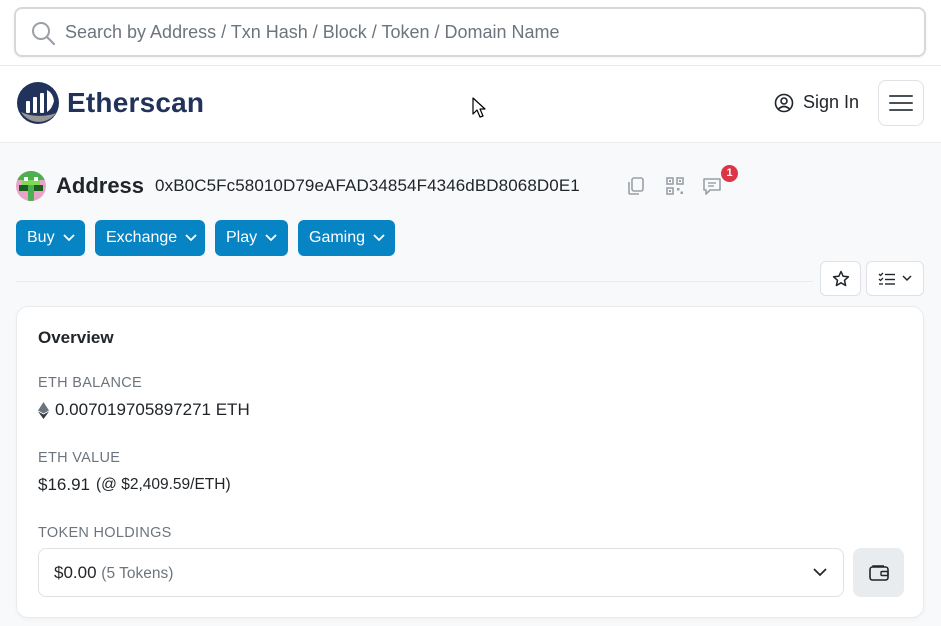 The width and height of the screenshot is (941, 626). What do you see at coordinates (414, 281) in the screenshot?
I see `section-divider` at bounding box center [414, 281].